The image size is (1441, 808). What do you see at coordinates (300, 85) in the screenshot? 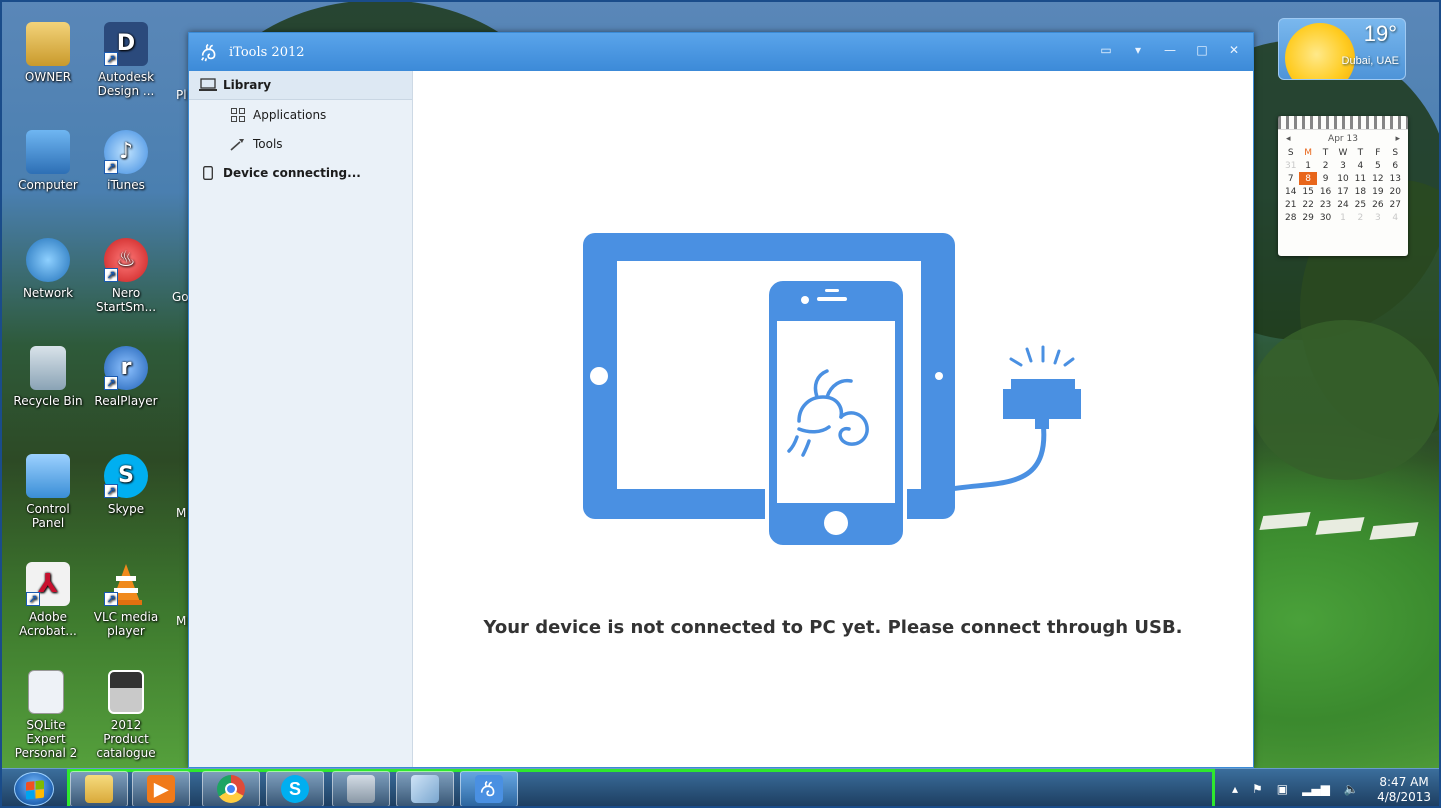
I see `sidebar-item-library: Library` at bounding box center [300, 85].